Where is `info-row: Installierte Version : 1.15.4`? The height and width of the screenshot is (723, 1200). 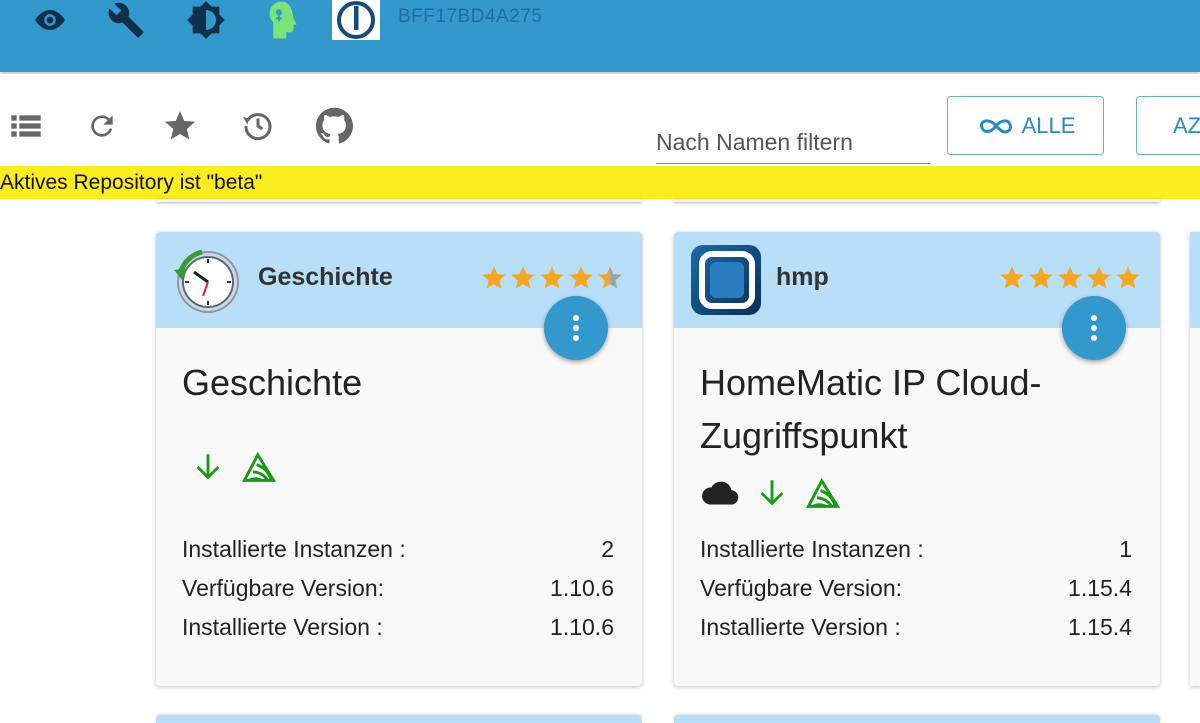 info-row: Installierte Version : 1.15.4 is located at coordinates (916, 627).